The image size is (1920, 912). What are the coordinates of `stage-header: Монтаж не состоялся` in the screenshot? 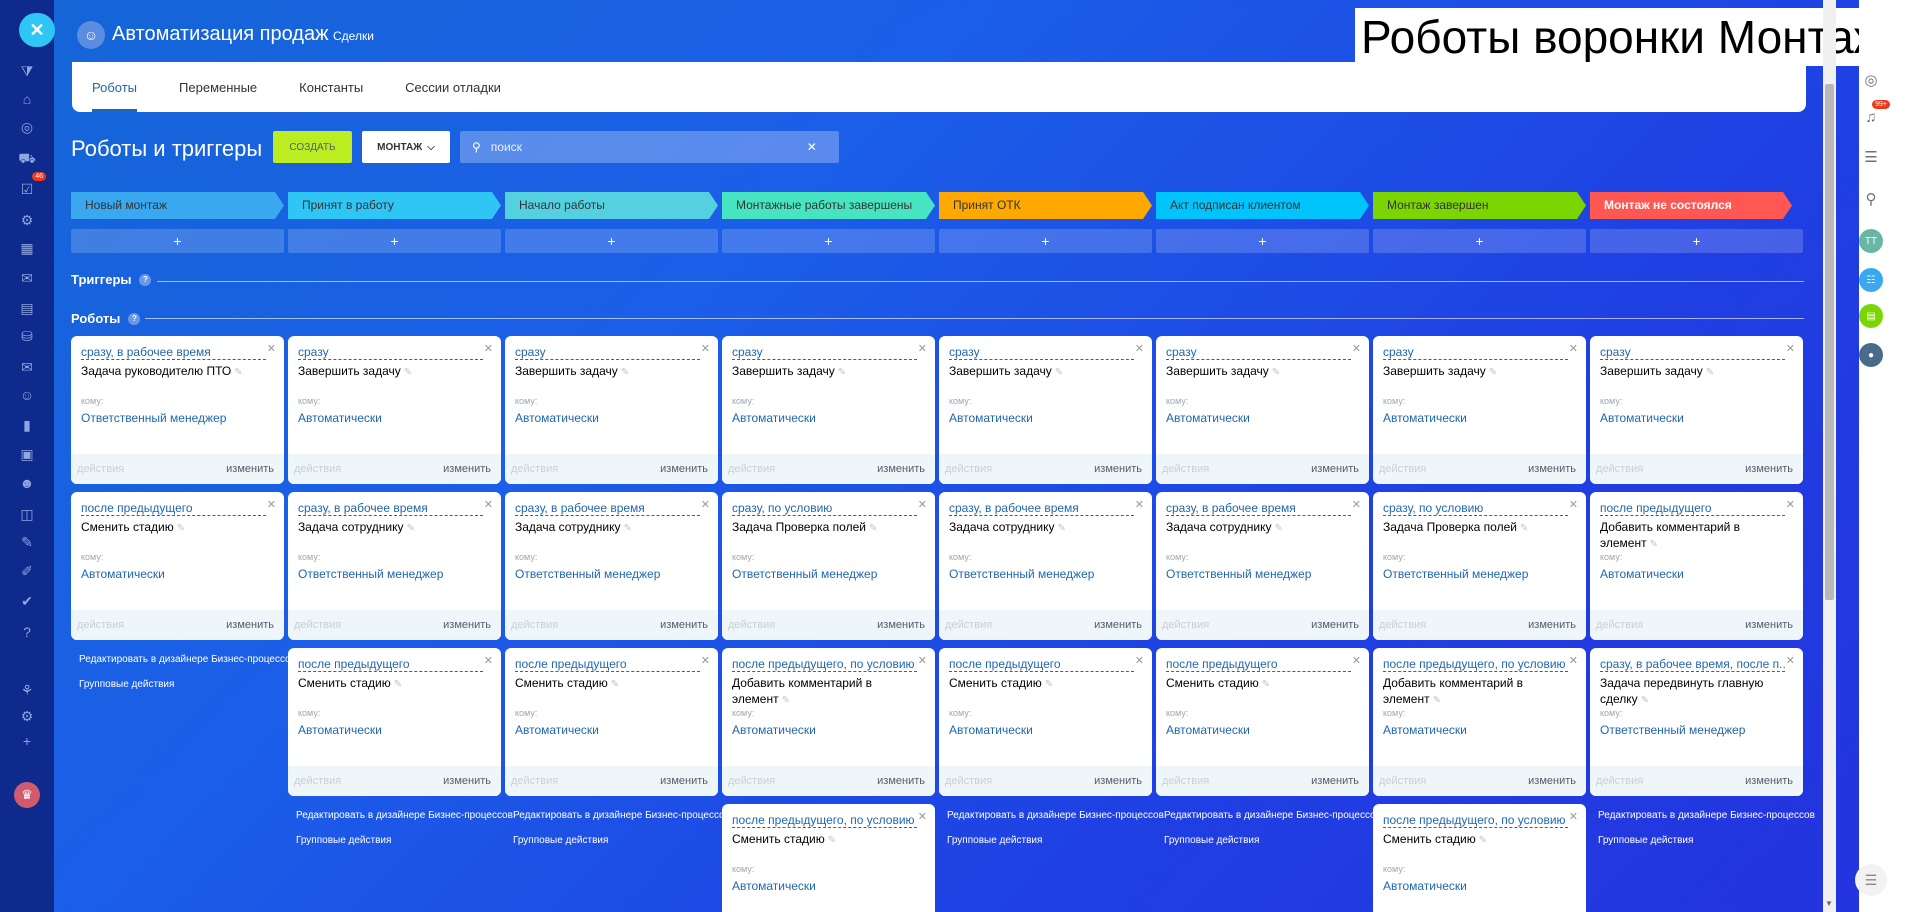 It's located at (1691, 205).